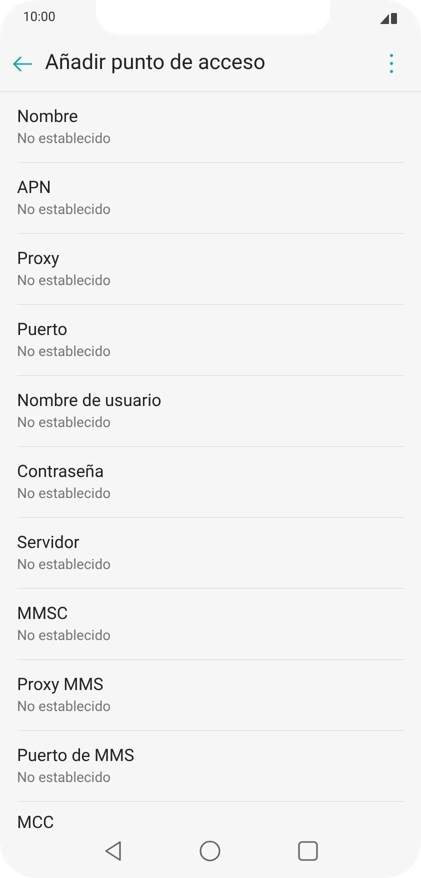  Describe the element at coordinates (76, 756) in the screenshot. I see `setting-title: Puerto de MMS` at that location.